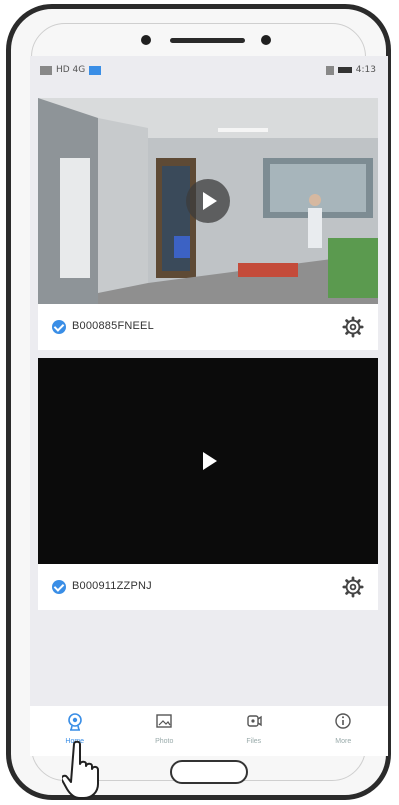  I want to click on status-bar: HD 4G 4:13, so click(209, 70).